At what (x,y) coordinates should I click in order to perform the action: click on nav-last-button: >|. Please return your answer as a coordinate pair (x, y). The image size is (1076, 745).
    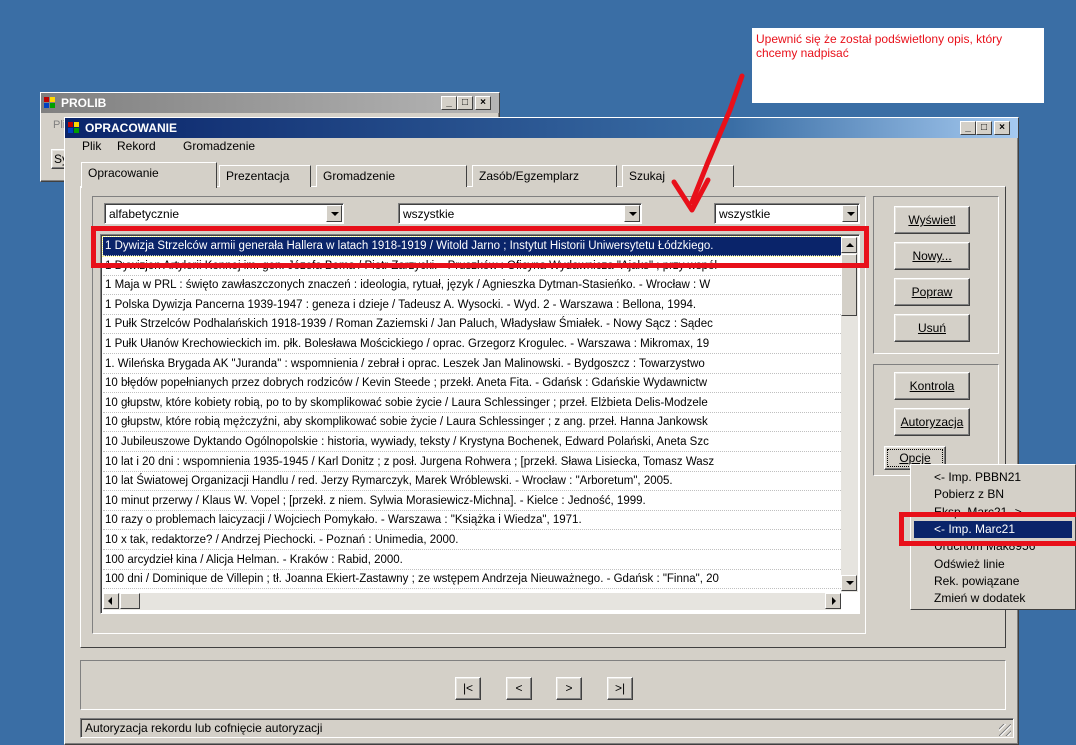
    Looking at the image, I should click on (620, 688).